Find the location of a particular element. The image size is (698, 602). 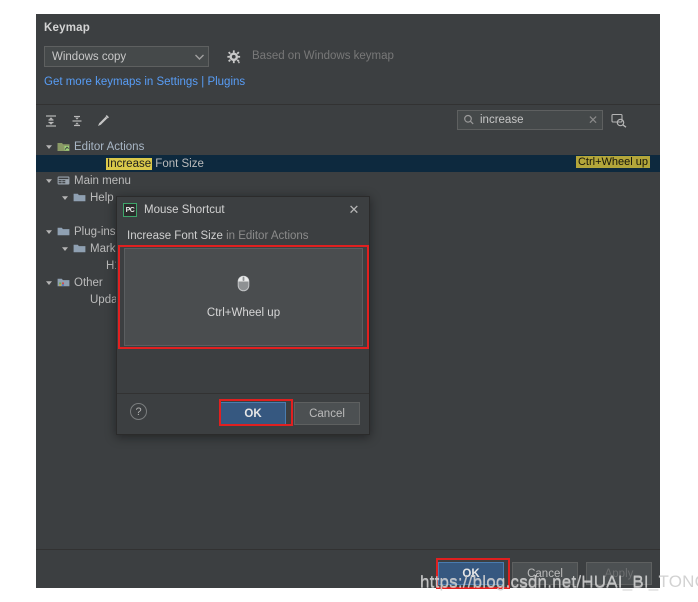

find-by-shortcut-icon is located at coordinates (619, 120).